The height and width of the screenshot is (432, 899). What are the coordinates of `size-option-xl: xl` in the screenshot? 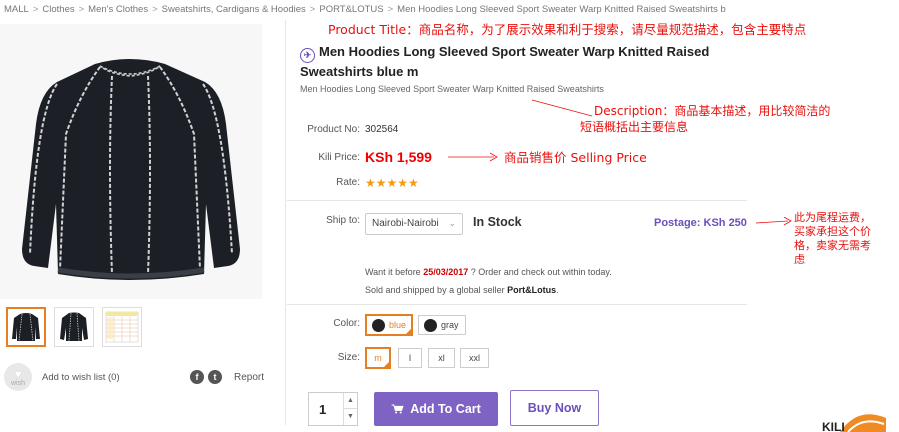 It's located at (441, 358).